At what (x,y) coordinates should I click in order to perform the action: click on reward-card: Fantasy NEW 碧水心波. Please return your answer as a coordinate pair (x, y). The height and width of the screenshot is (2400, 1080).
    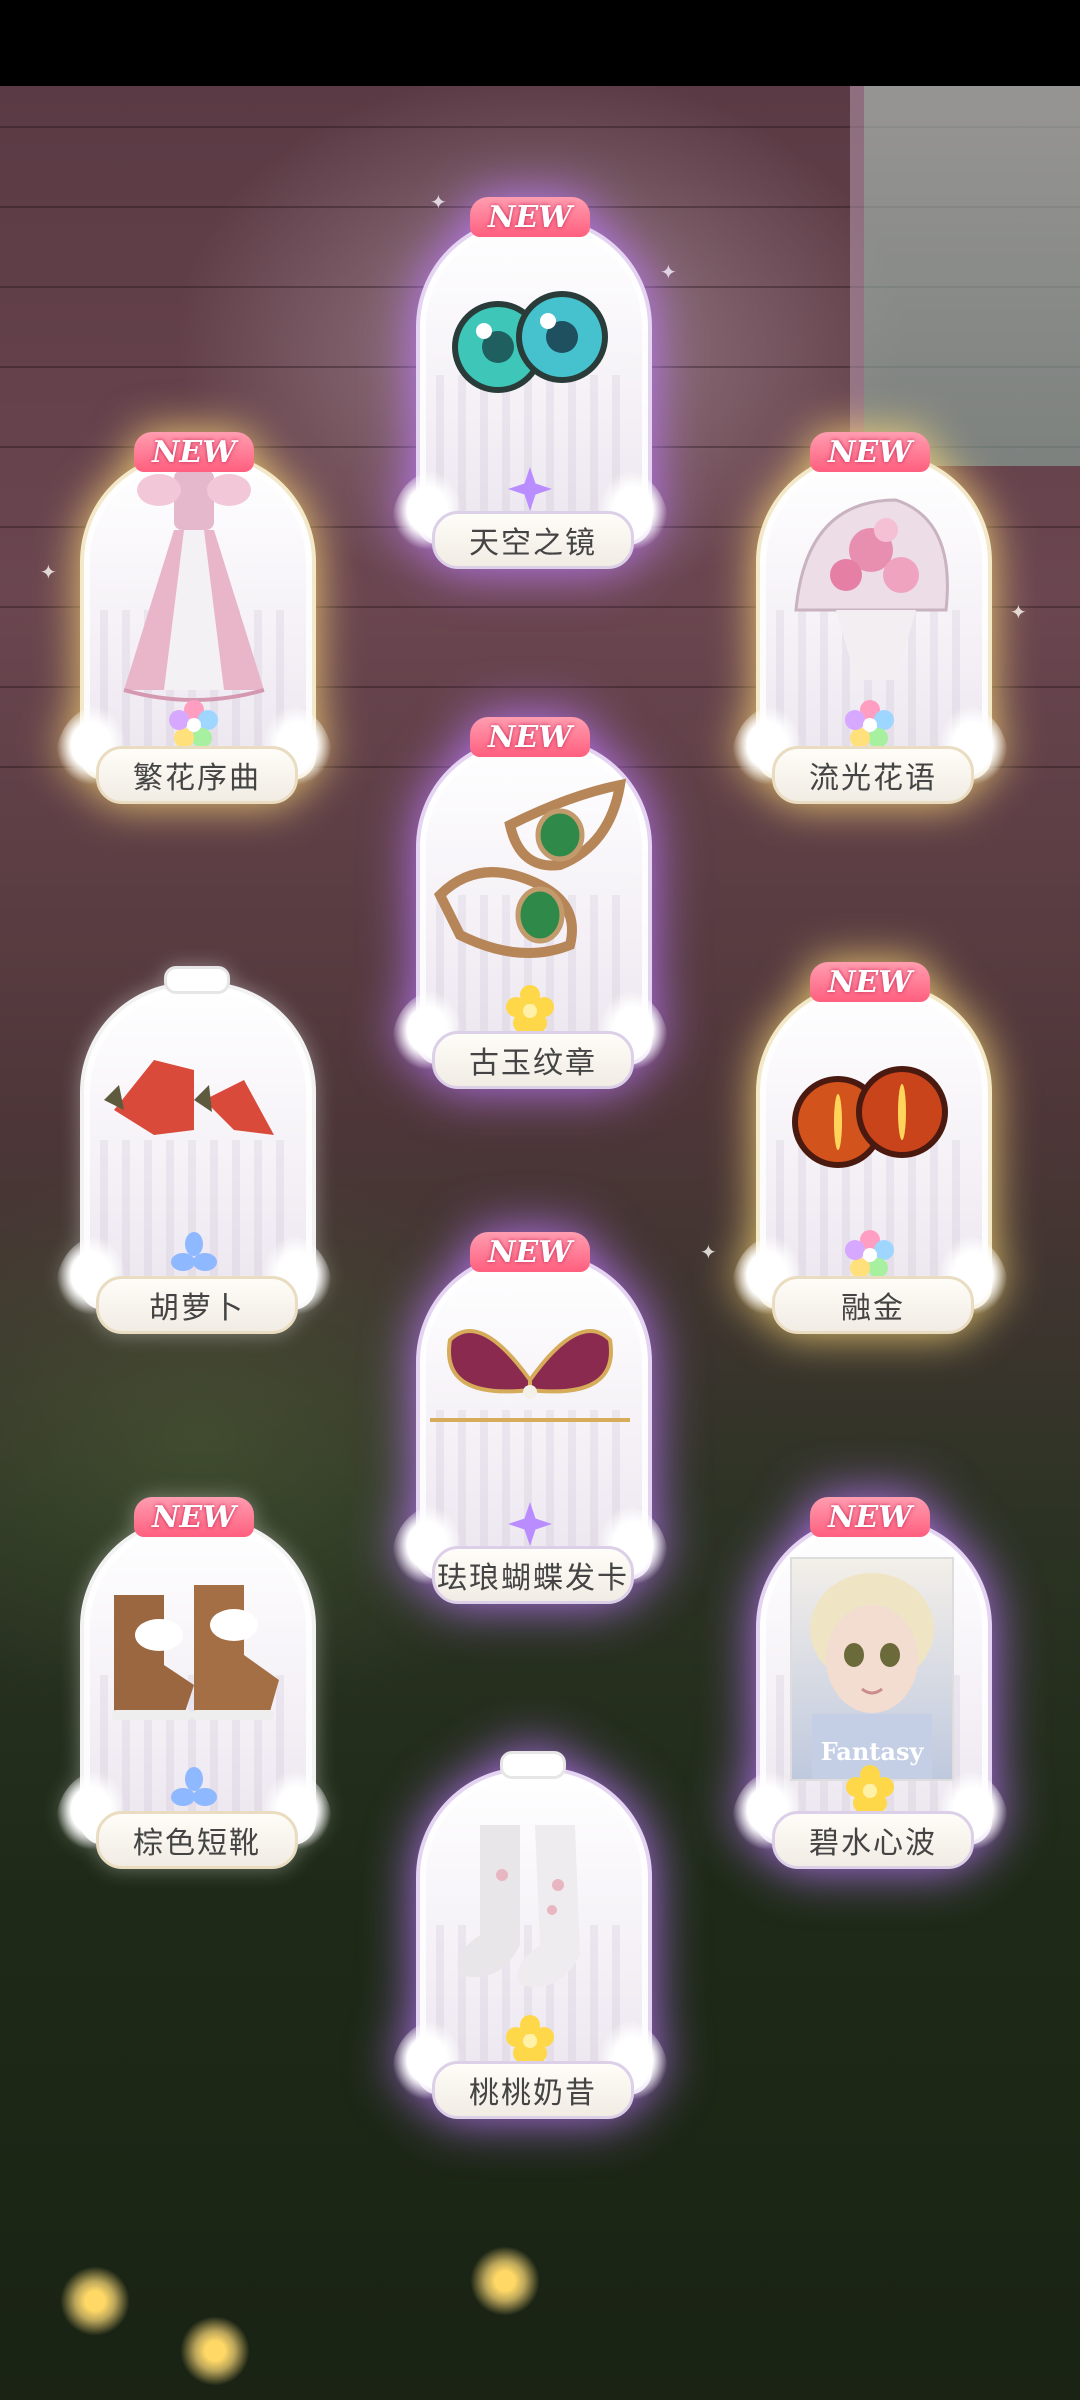
    Looking at the image, I should click on (870, 1685).